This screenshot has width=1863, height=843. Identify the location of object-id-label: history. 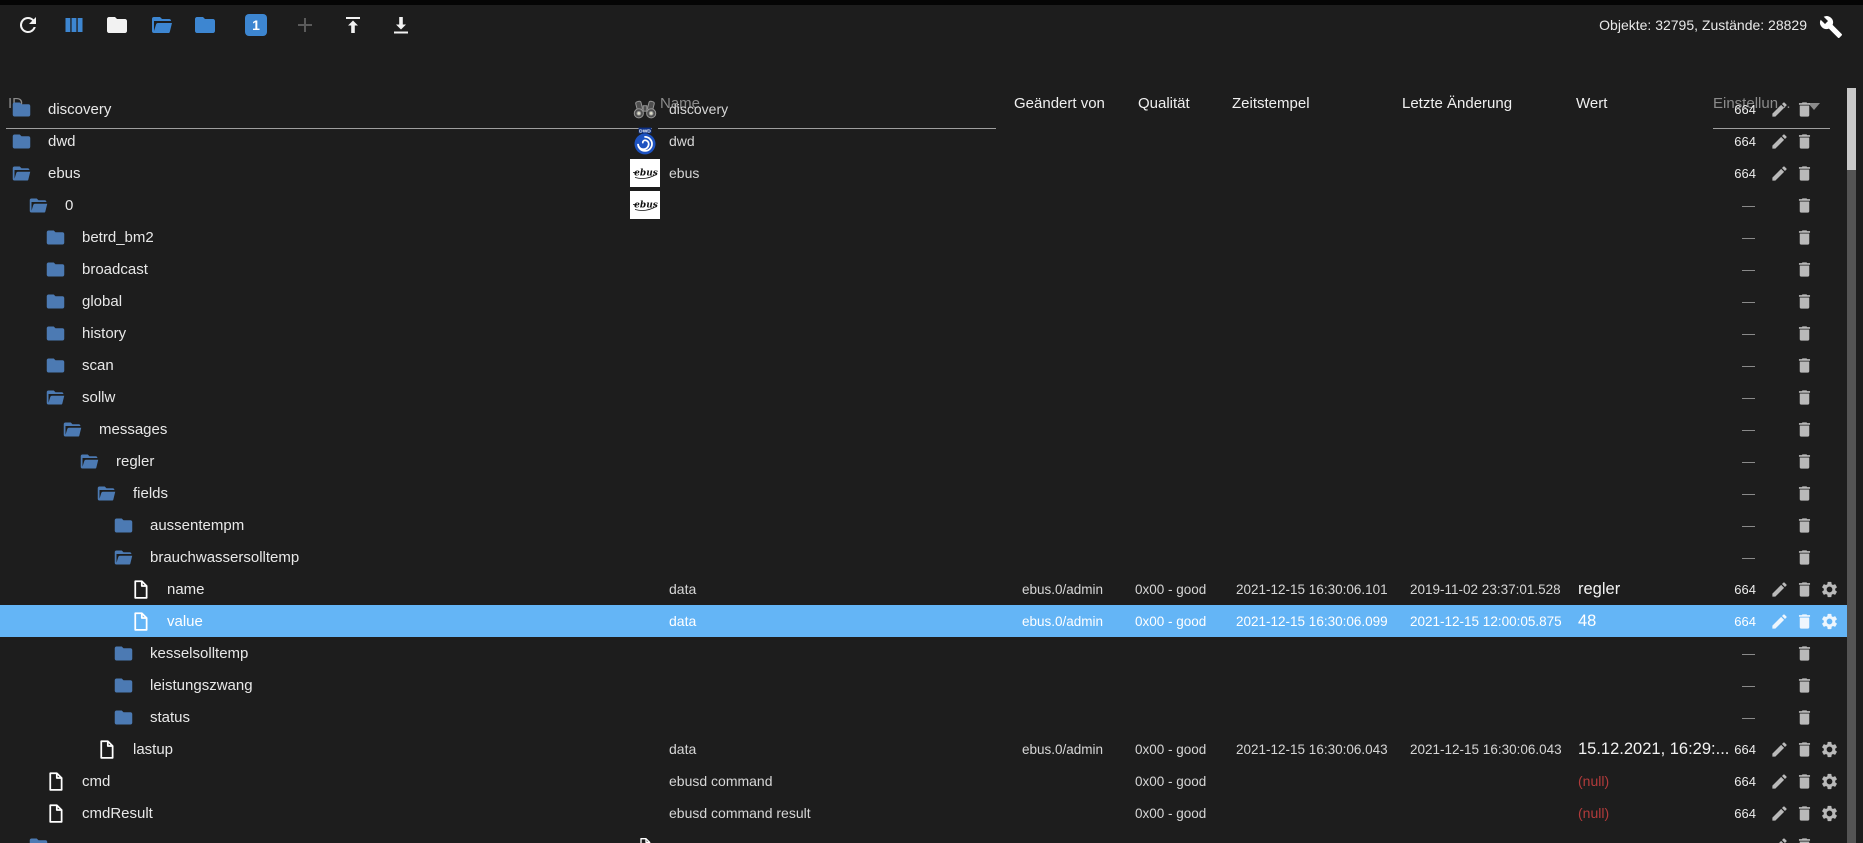
(104, 333).